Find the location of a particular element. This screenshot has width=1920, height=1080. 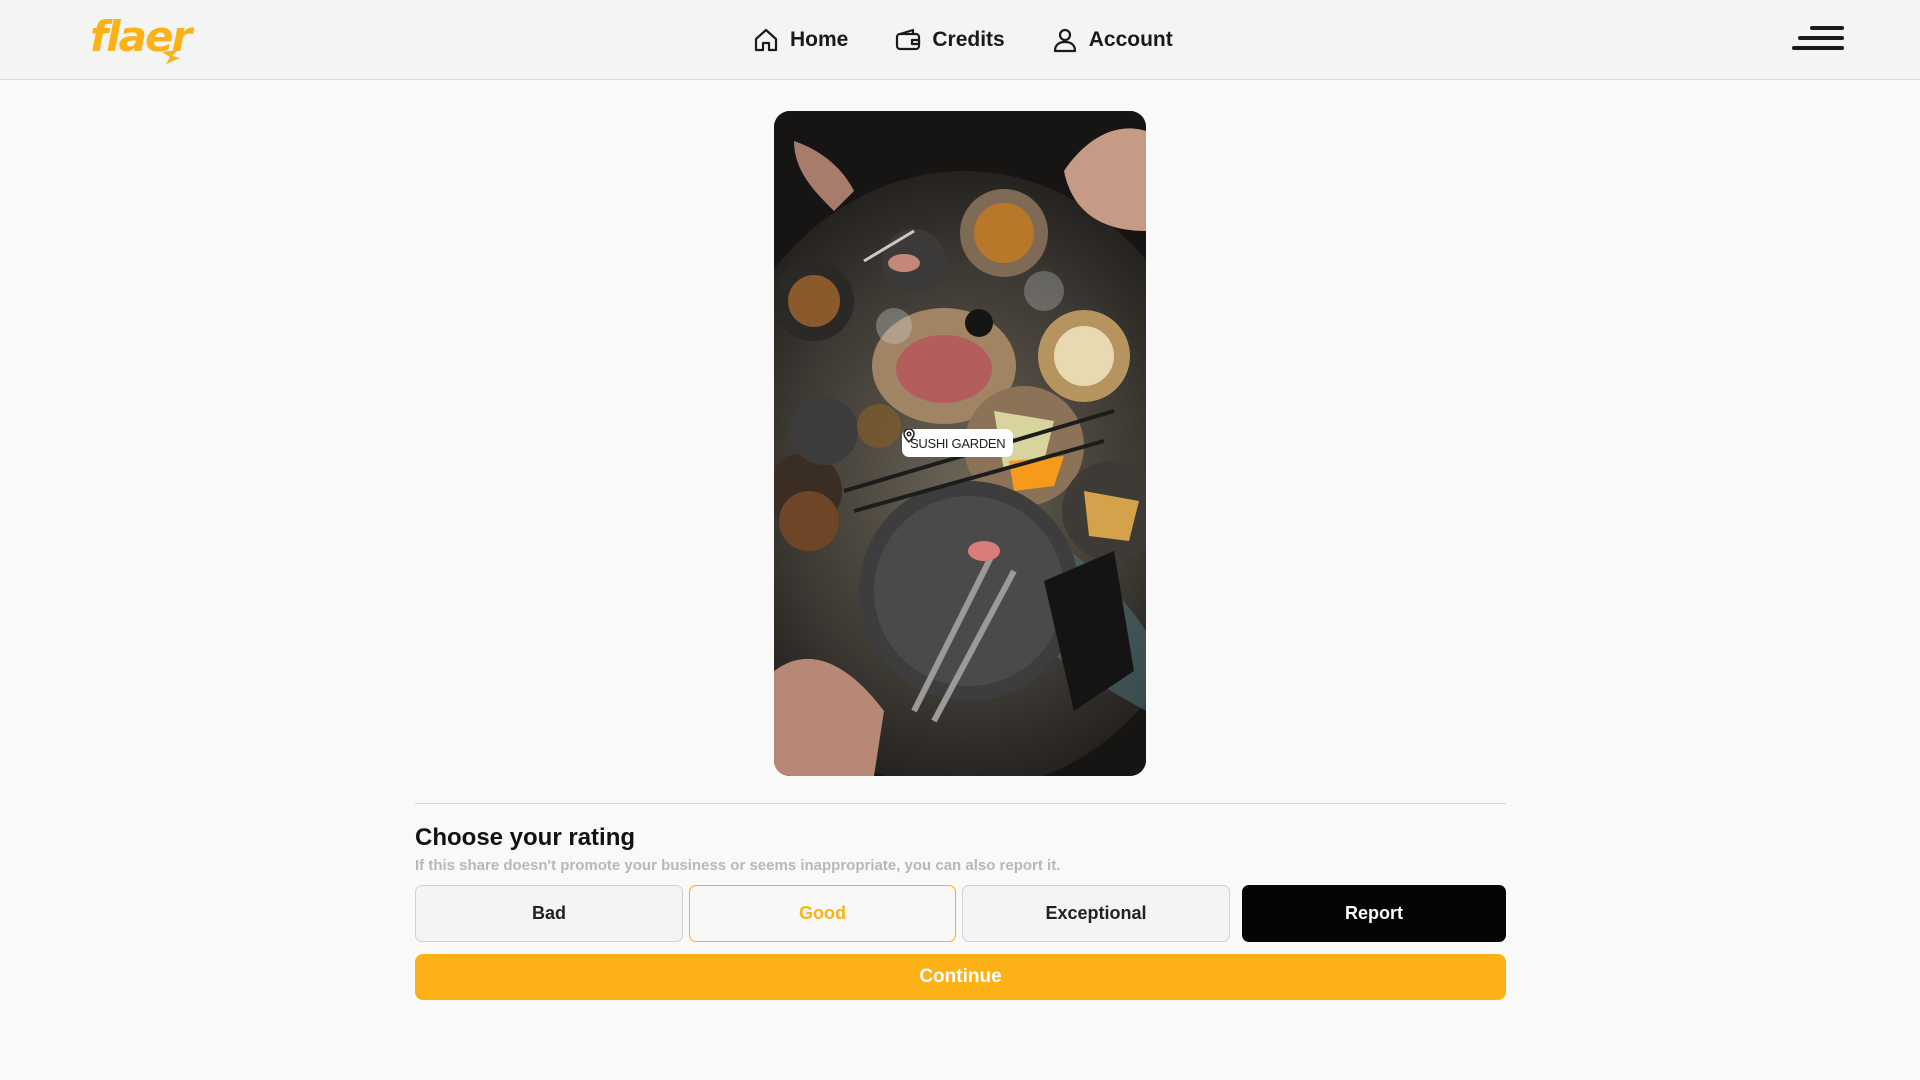

main-nav: Home Credits Account is located at coordinates (962, 40).